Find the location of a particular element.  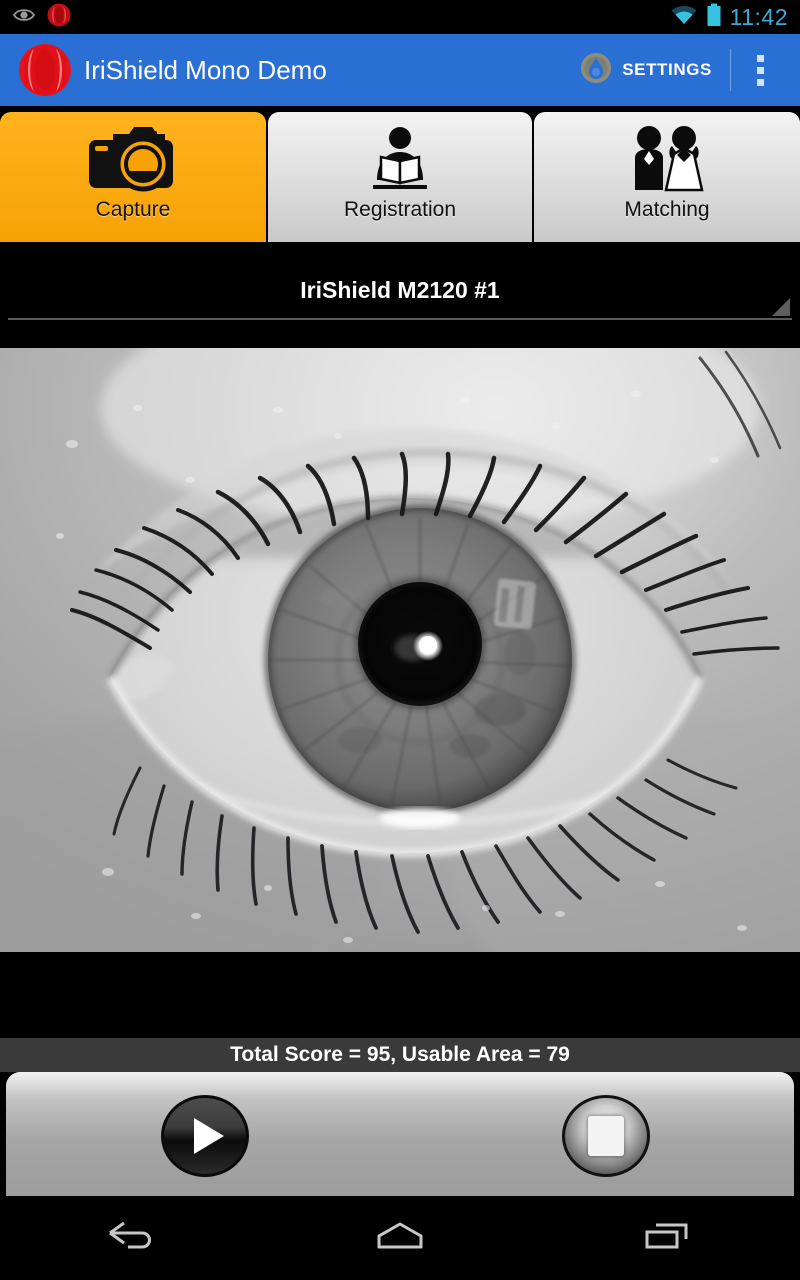

tab-registration: Registration is located at coordinates (400, 177).